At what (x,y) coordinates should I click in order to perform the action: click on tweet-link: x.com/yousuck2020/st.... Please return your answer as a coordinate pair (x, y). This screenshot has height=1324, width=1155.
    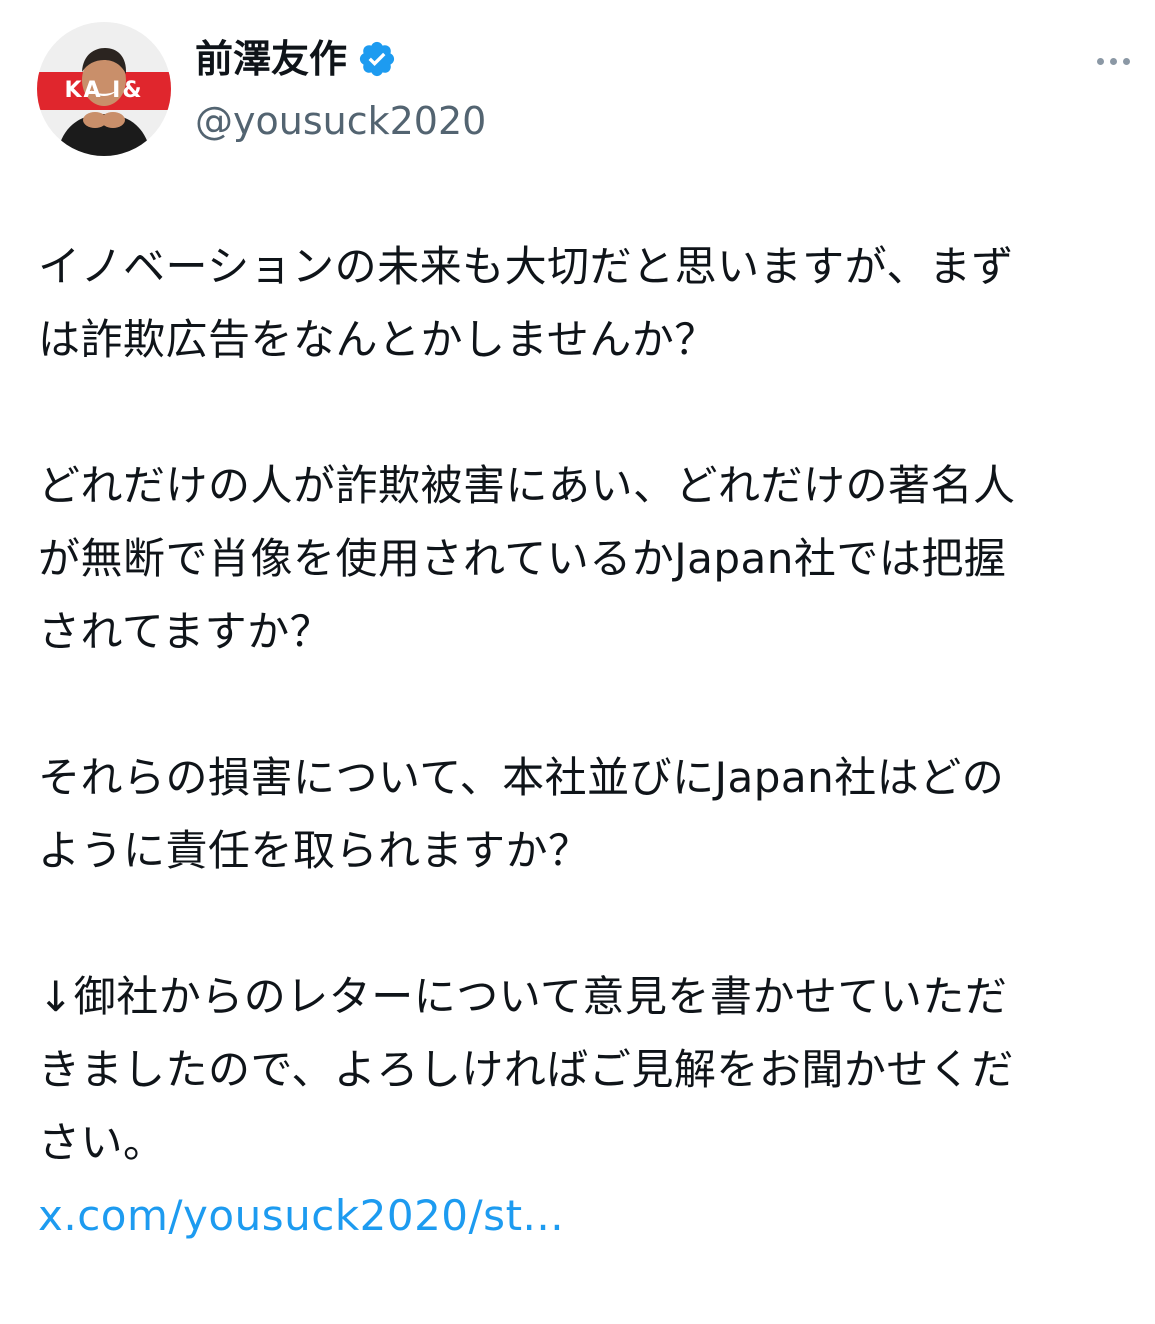
    Looking at the image, I should click on (588, 1215).